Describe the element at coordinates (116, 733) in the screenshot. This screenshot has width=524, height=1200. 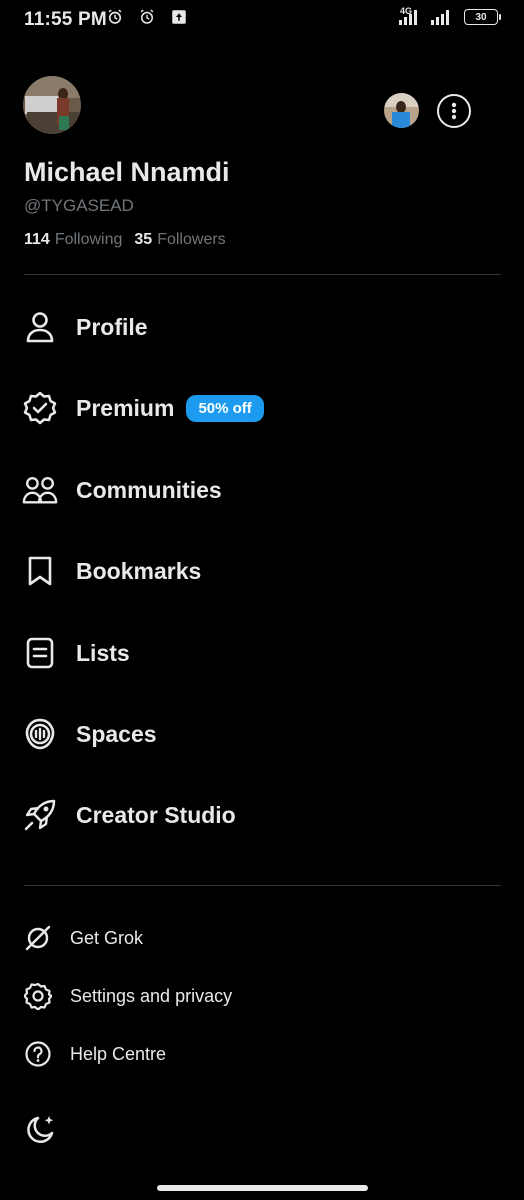
I see `nav-label: Spaces` at that location.